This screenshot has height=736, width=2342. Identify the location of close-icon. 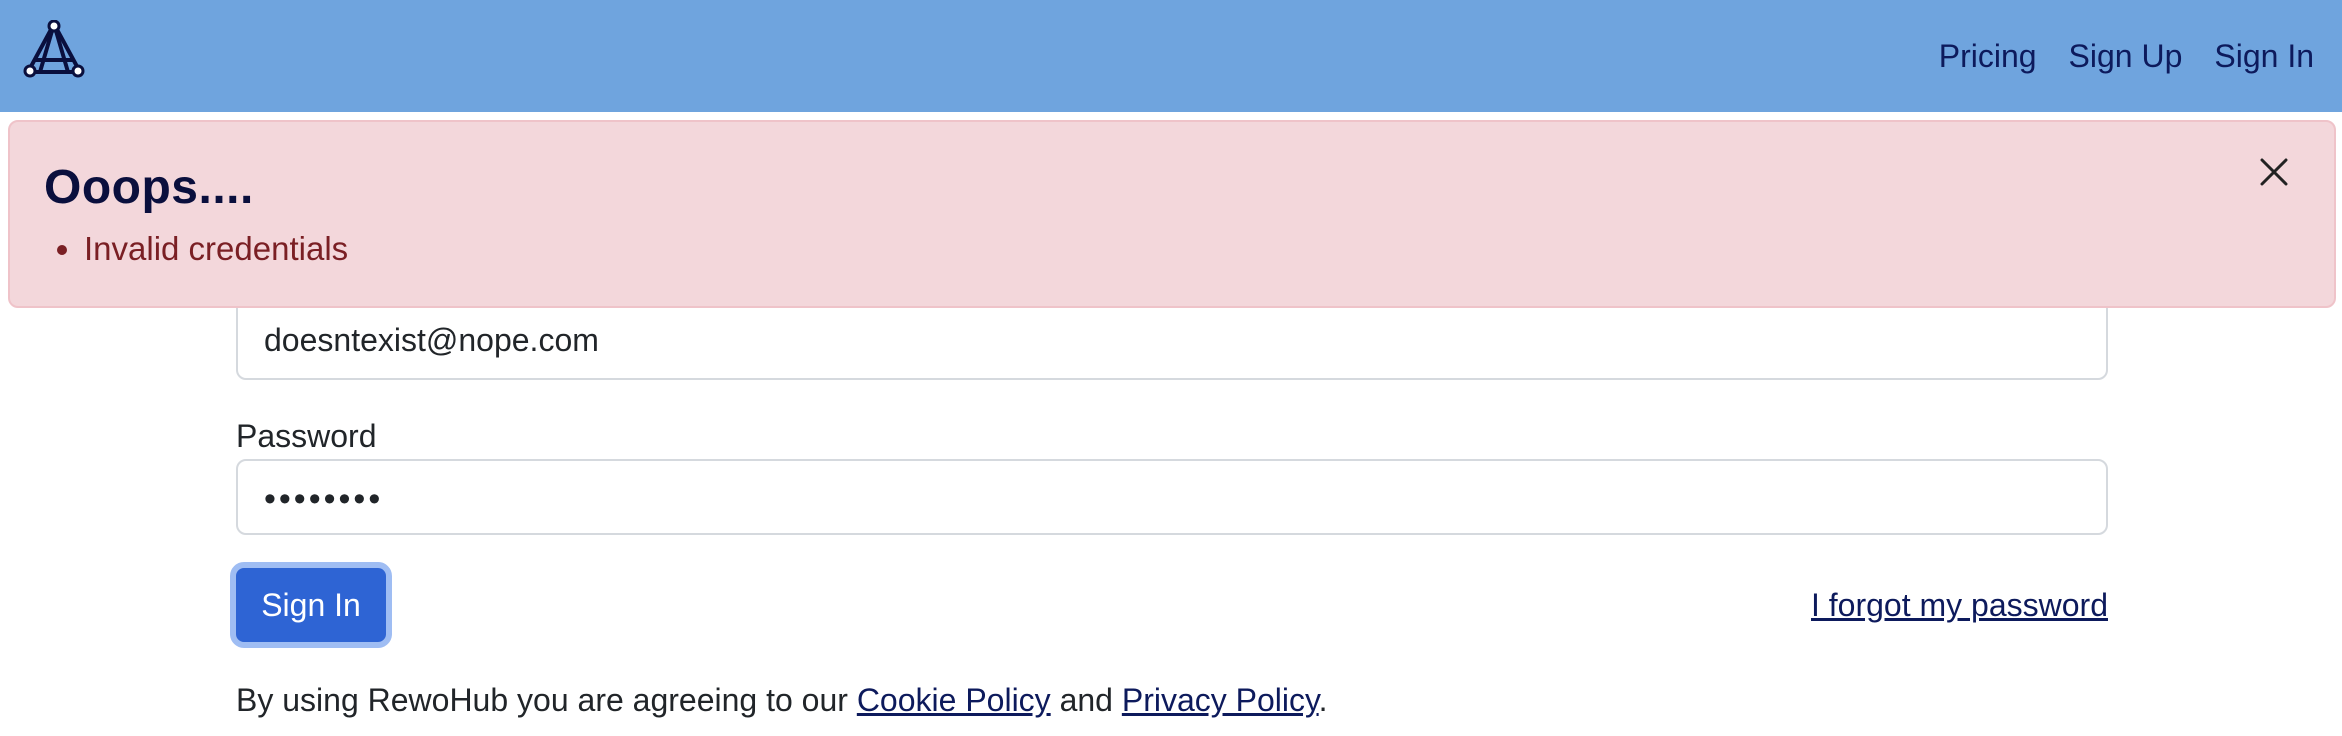
(2274, 172).